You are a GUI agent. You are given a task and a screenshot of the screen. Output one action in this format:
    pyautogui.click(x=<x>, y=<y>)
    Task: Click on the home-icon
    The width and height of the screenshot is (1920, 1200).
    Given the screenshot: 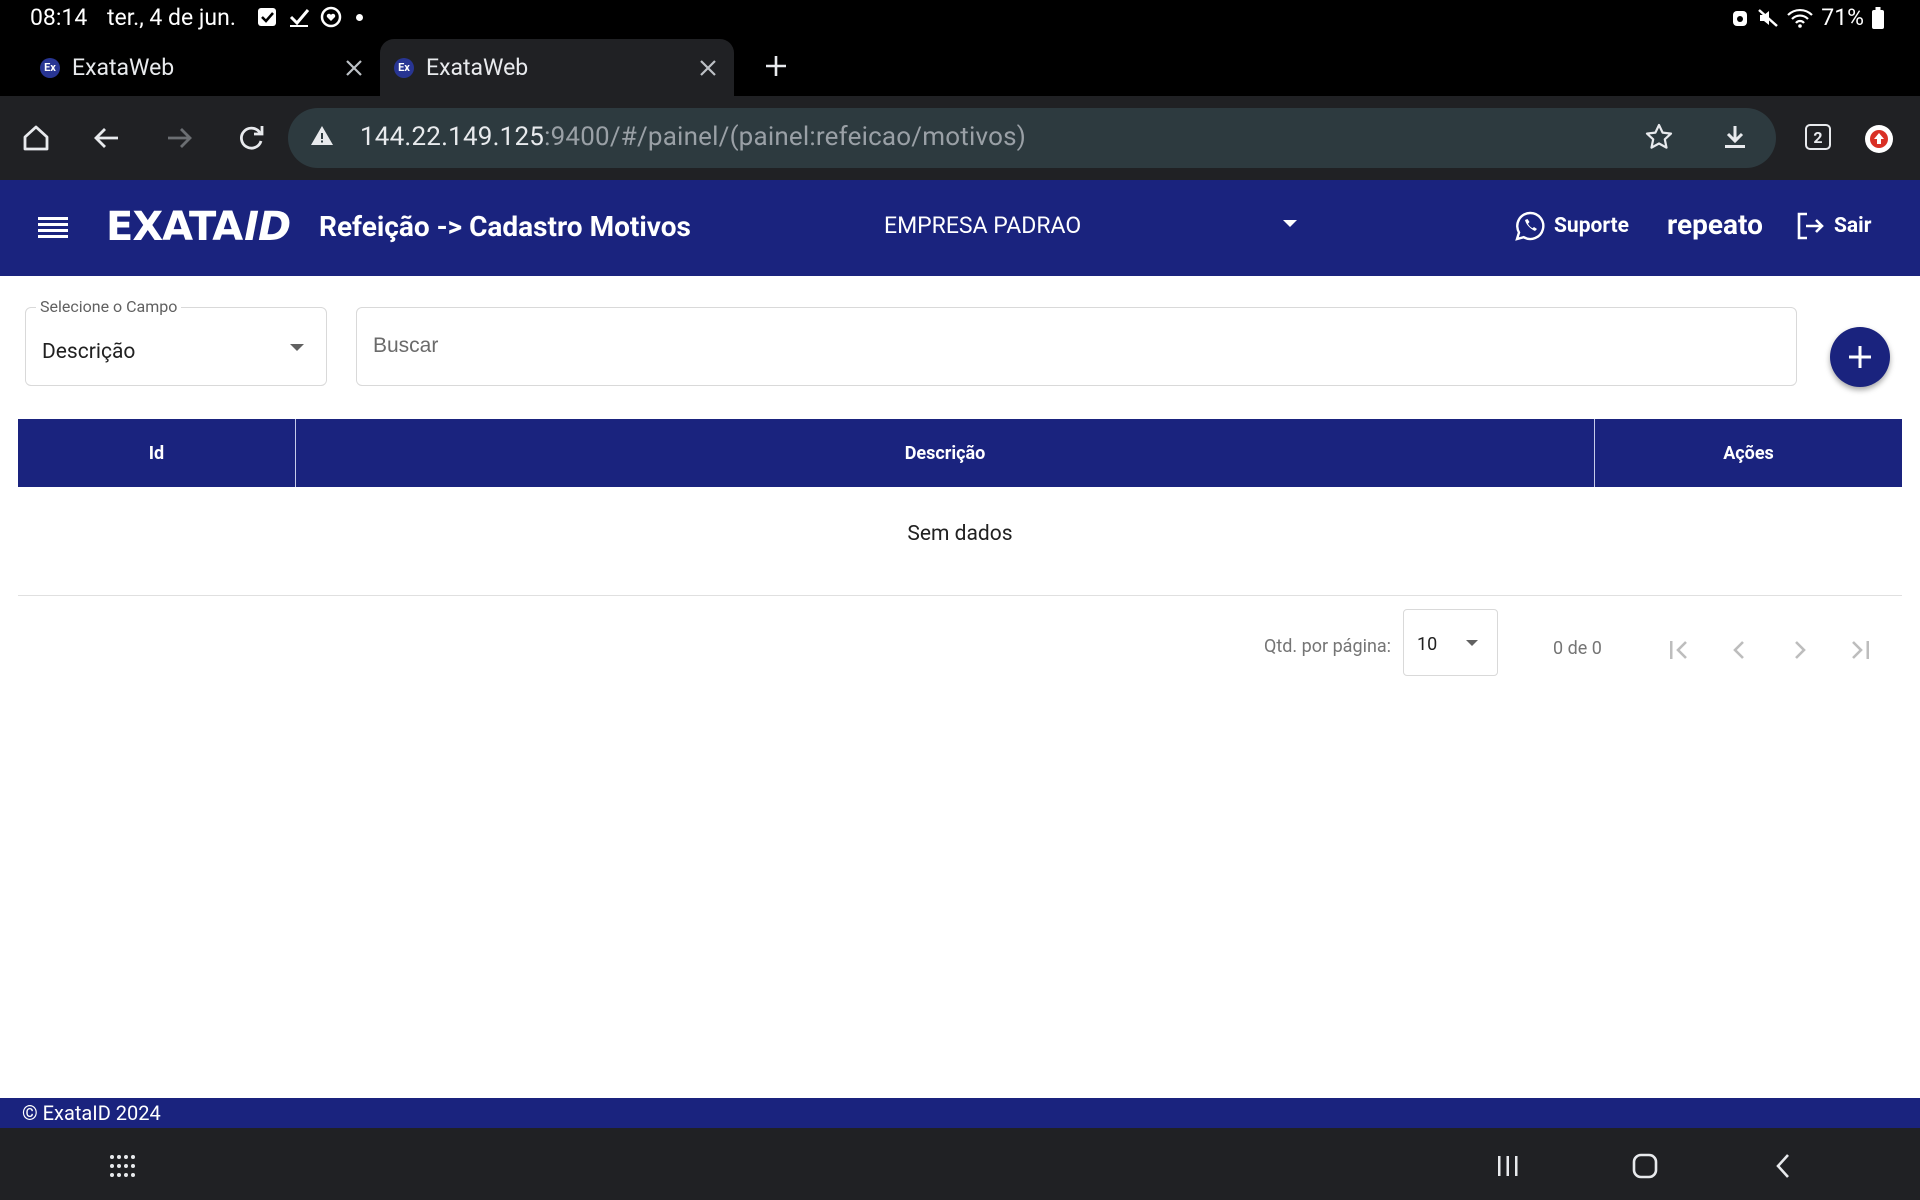 What is the action you would take?
    pyautogui.click(x=36, y=138)
    